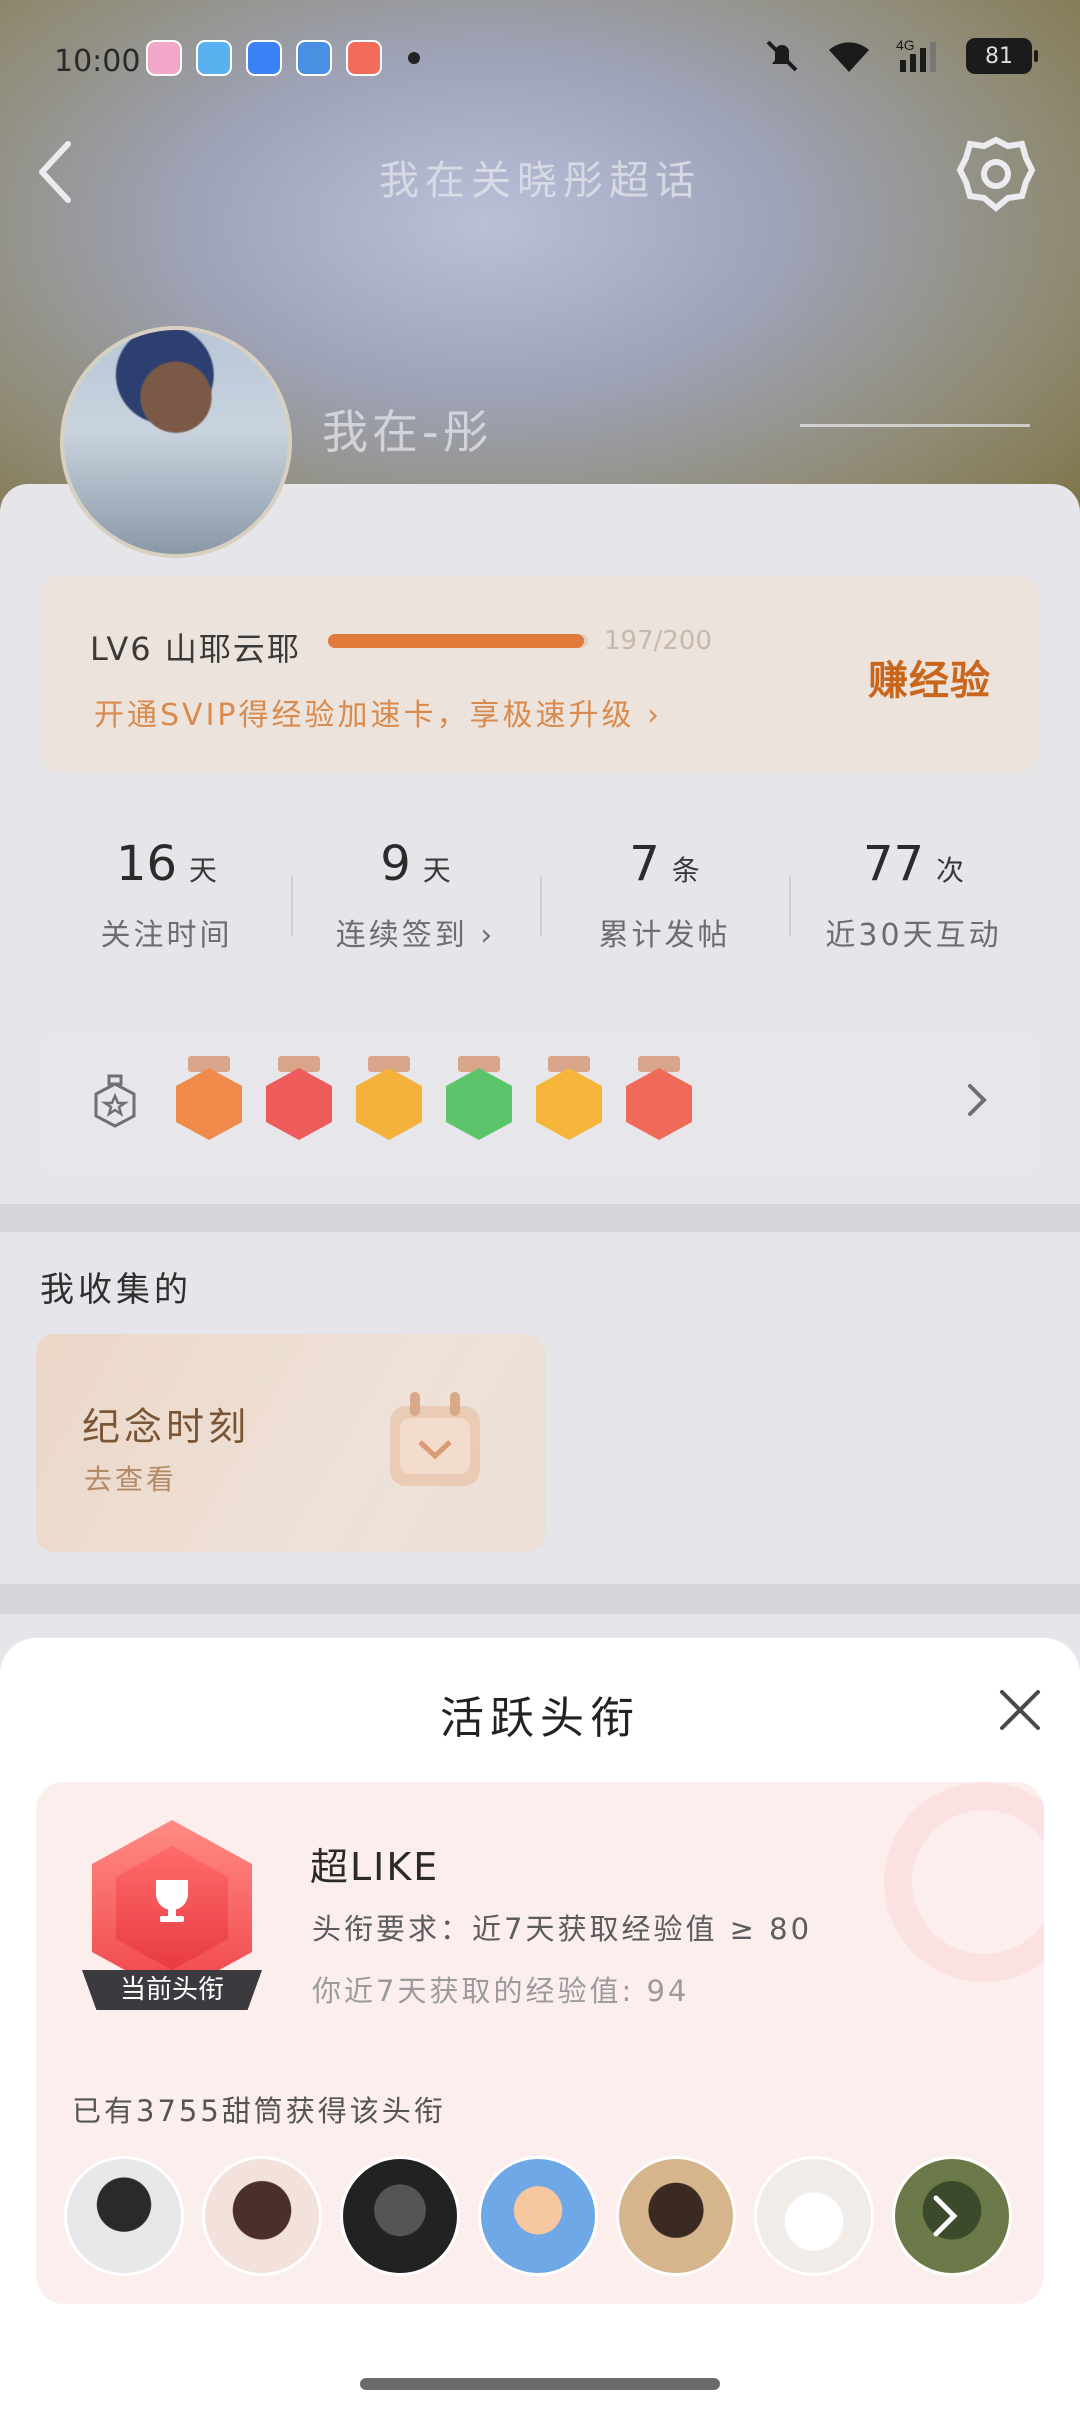 The height and width of the screenshot is (2412, 1080). I want to click on stat-label: 关注时间, so click(166, 935).